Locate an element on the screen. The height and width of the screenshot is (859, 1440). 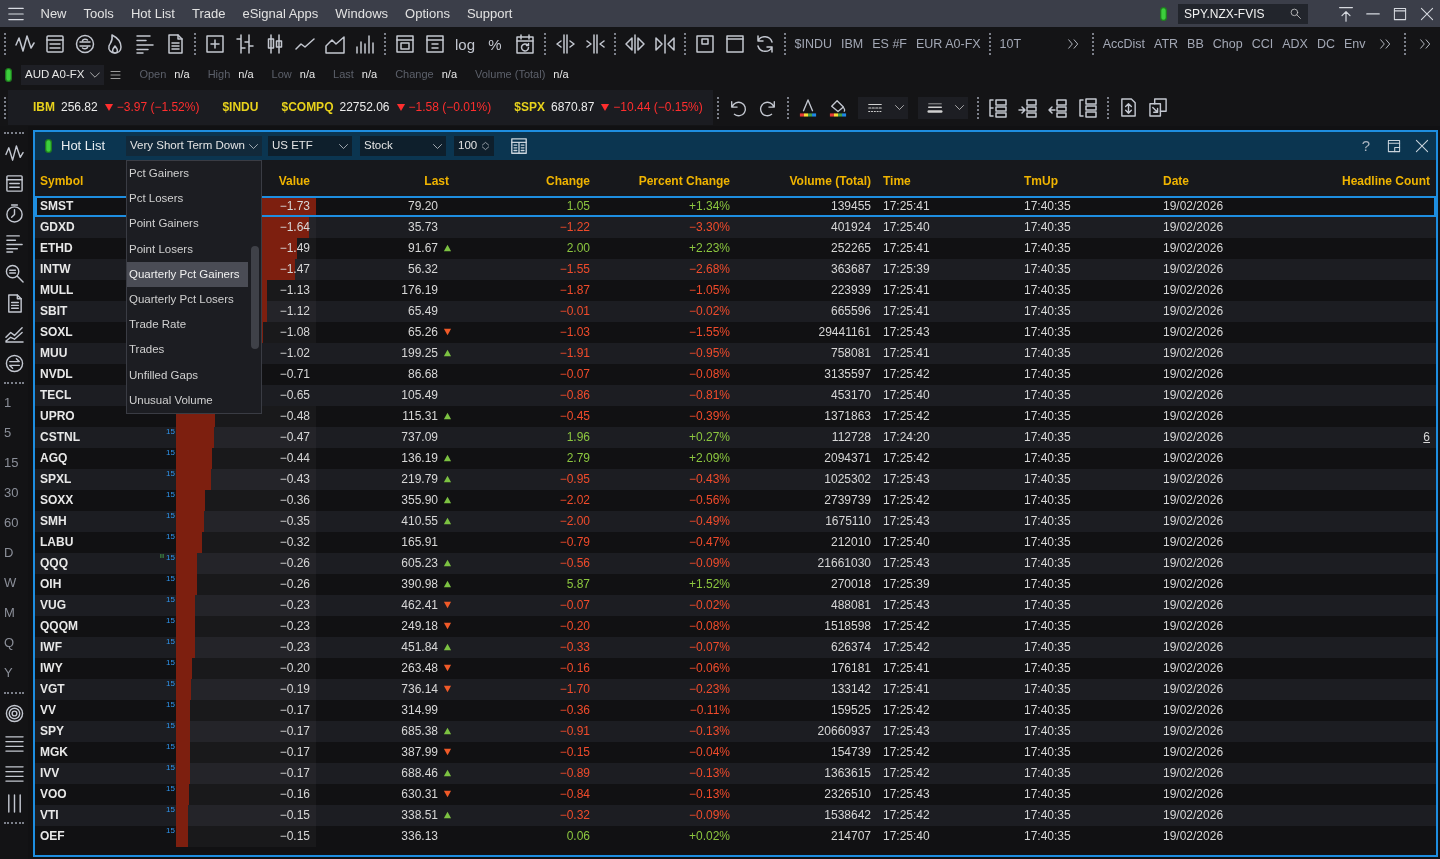
interval-button: D is located at coordinates (14, 553).